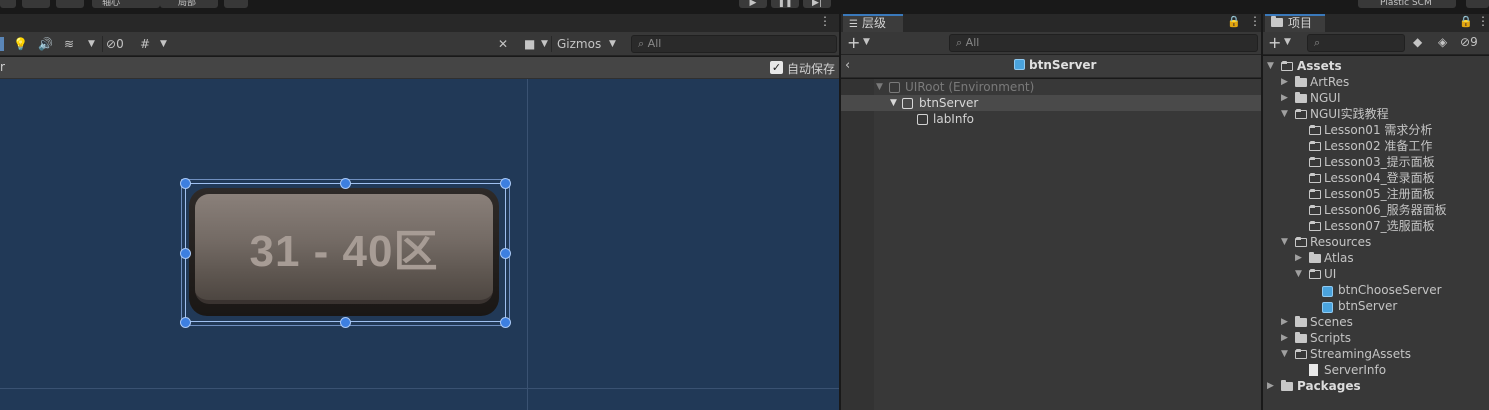 The height and width of the screenshot is (410, 1489). Describe the element at coordinates (1379, 194) in the screenshot. I see `tree-item-label: Lesson05_注册面板` at that location.